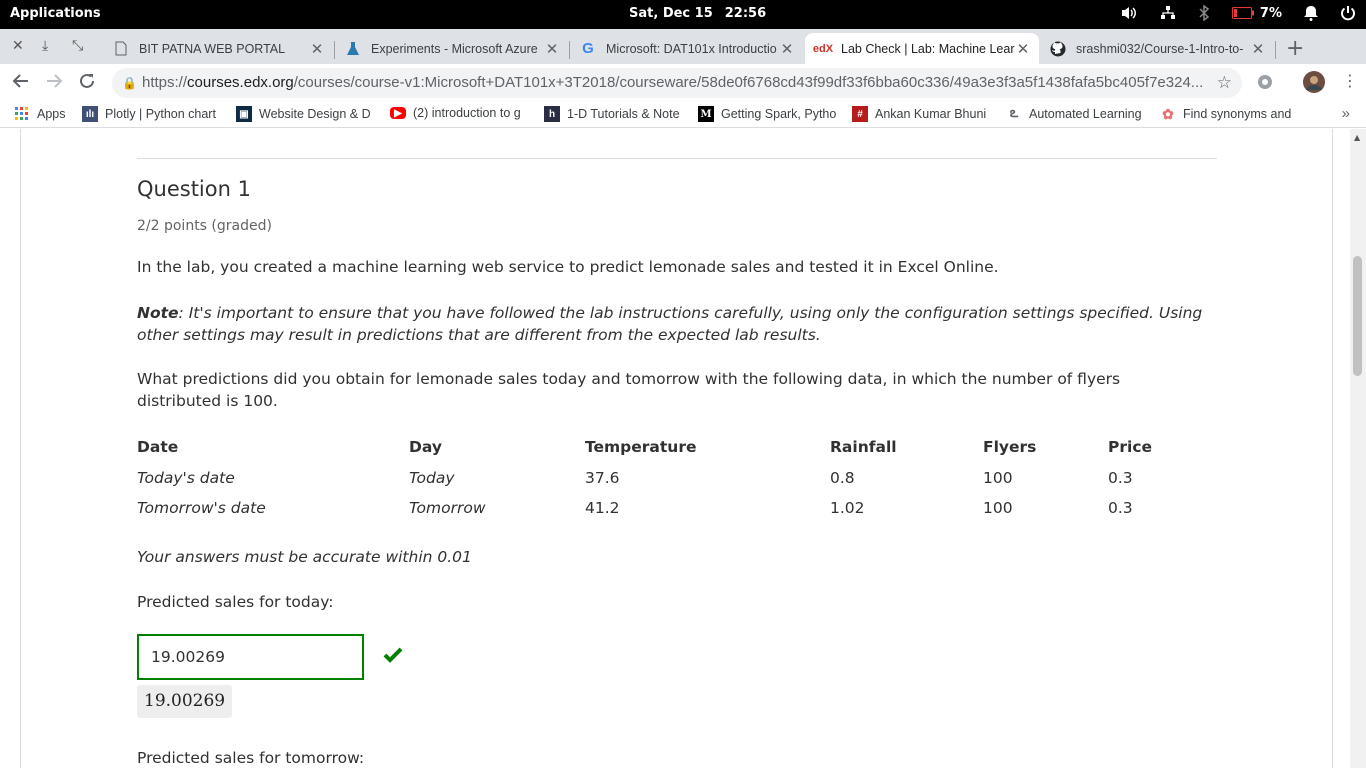 This screenshot has width=1366, height=768. I want to click on scroll-up-arrow-icon: ▲, so click(1357, 137).